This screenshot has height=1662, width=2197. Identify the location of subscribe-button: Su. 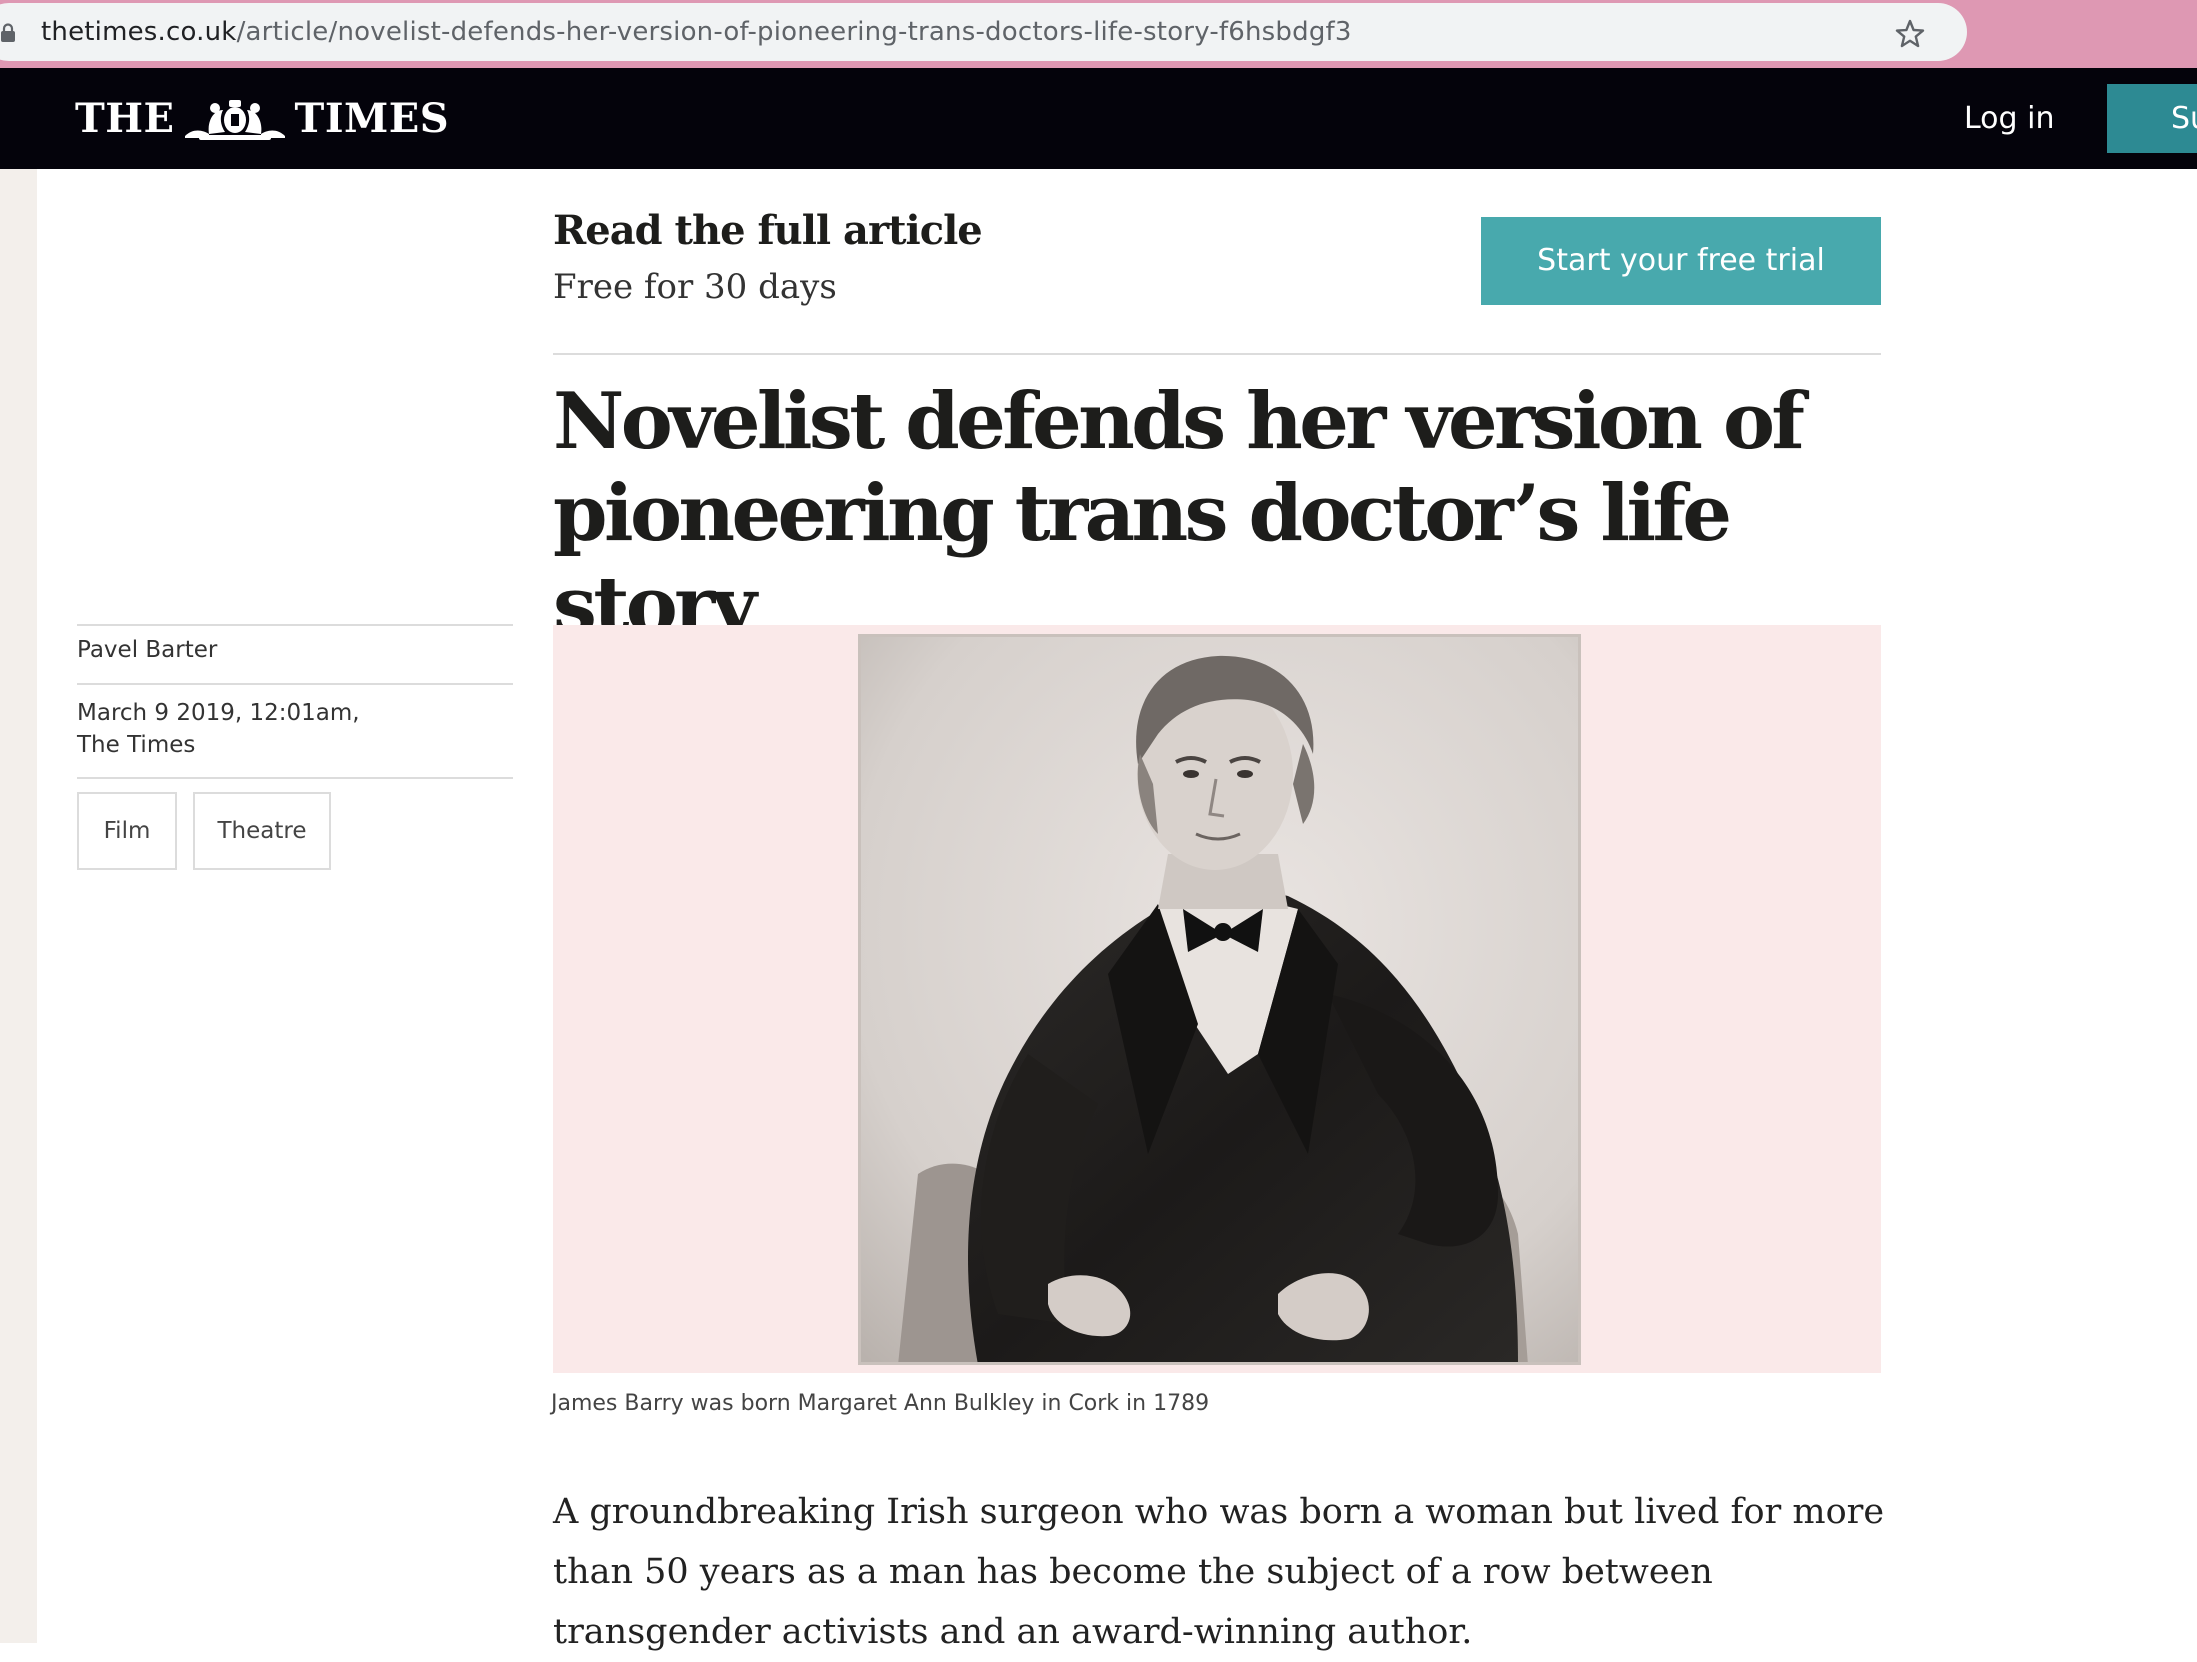
(2152, 118).